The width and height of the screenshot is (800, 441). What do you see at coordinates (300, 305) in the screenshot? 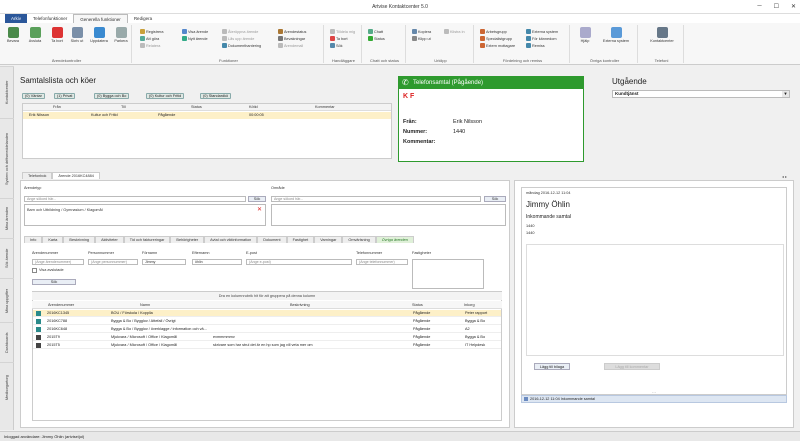
I see `col-beskrivning: Beskrivning` at bounding box center [300, 305].